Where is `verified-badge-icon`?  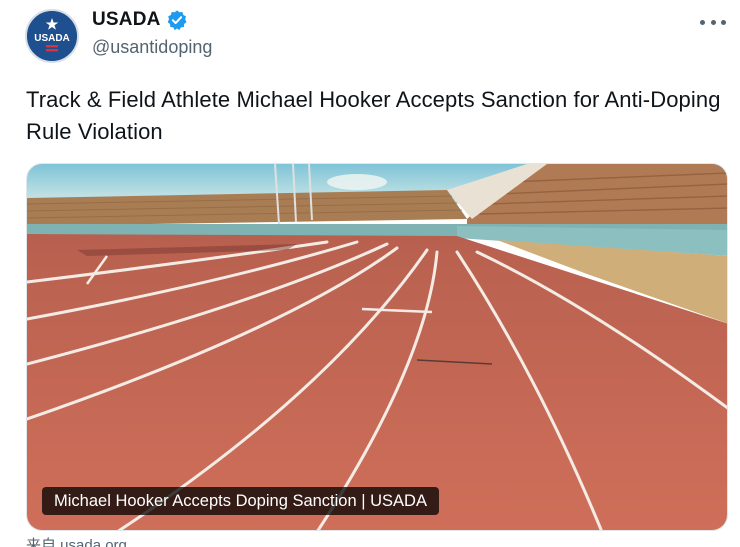 verified-badge-icon is located at coordinates (177, 20).